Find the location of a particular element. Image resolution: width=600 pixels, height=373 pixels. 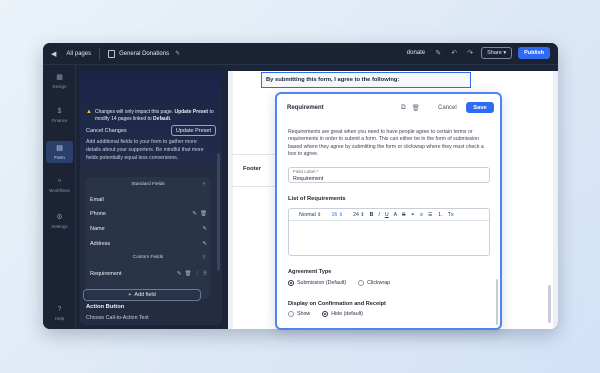

update-preset-button: Update Preset is located at coordinates (193, 130).